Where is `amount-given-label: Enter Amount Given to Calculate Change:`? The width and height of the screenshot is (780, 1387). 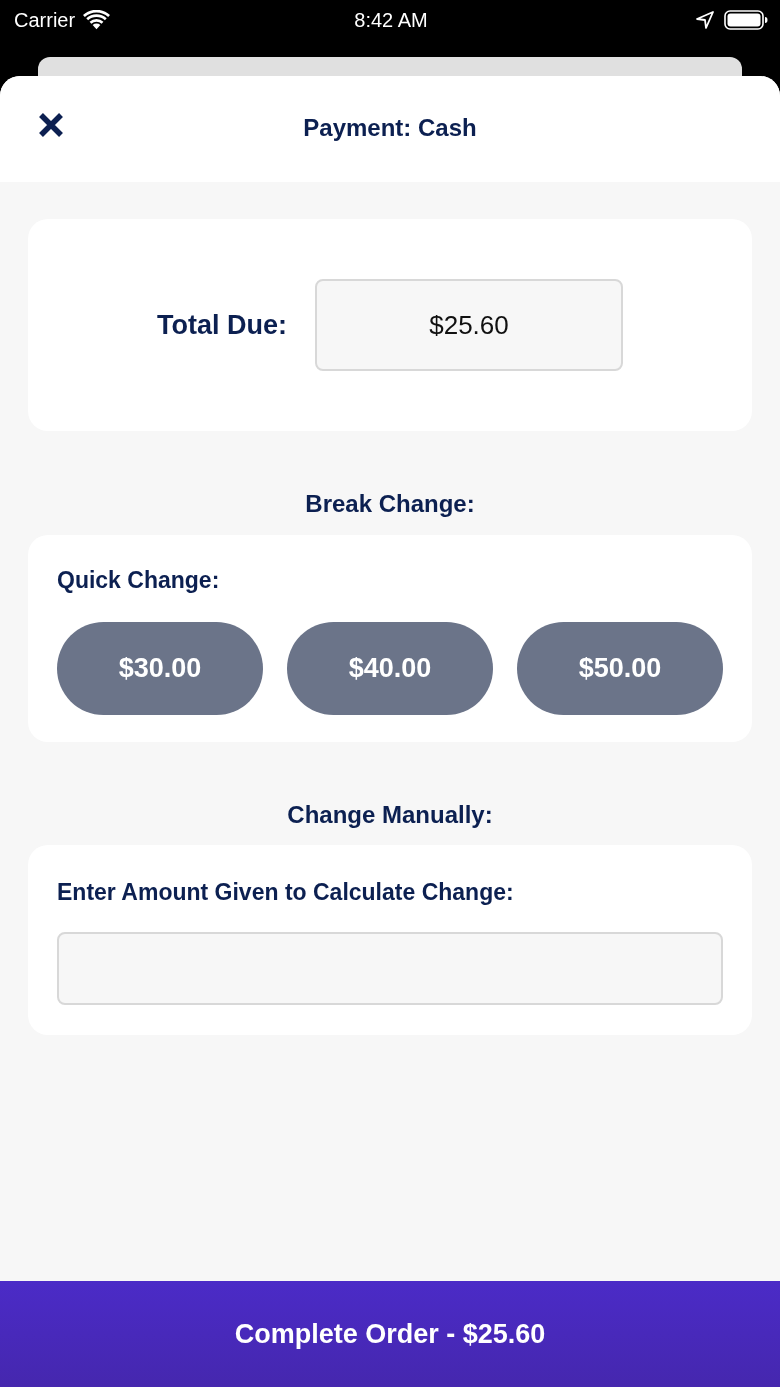 amount-given-label: Enter Amount Given to Calculate Change: is located at coordinates (285, 892).